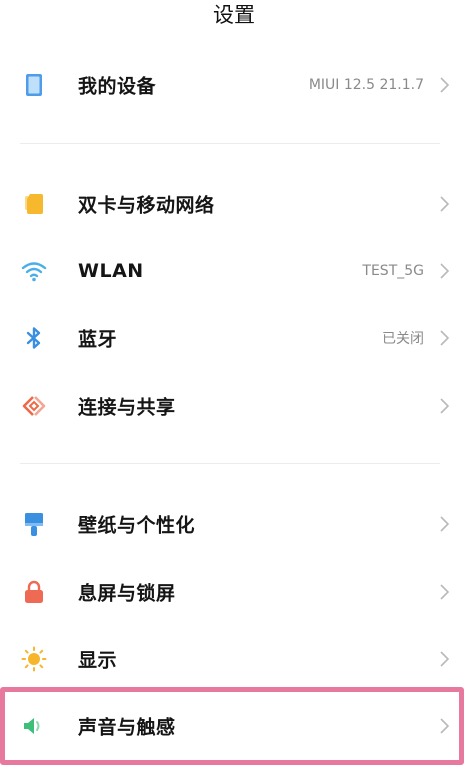  What do you see at coordinates (34, 406) in the screenshot?
I see `share-connection-icon` at bounding box center [34, 406].